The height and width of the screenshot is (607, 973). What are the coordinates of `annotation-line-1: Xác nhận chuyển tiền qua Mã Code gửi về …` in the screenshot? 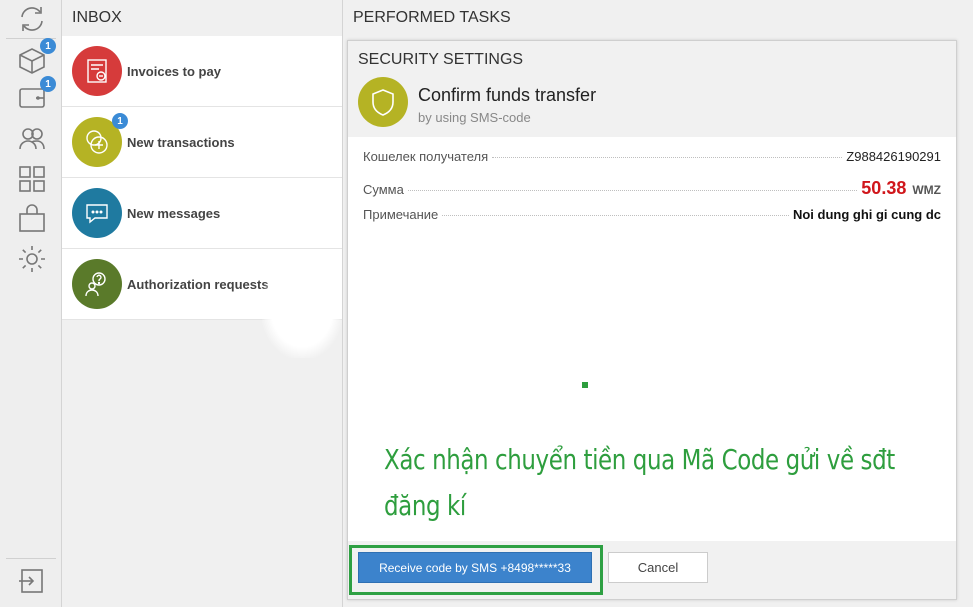 It's located at (639, 459).